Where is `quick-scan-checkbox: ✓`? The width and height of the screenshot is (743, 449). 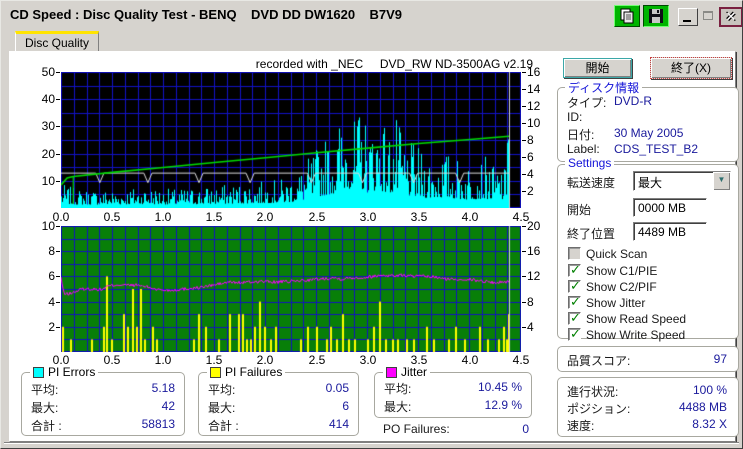
quick-scan-checkbox: ✓ is located at coordinates (574, 253).